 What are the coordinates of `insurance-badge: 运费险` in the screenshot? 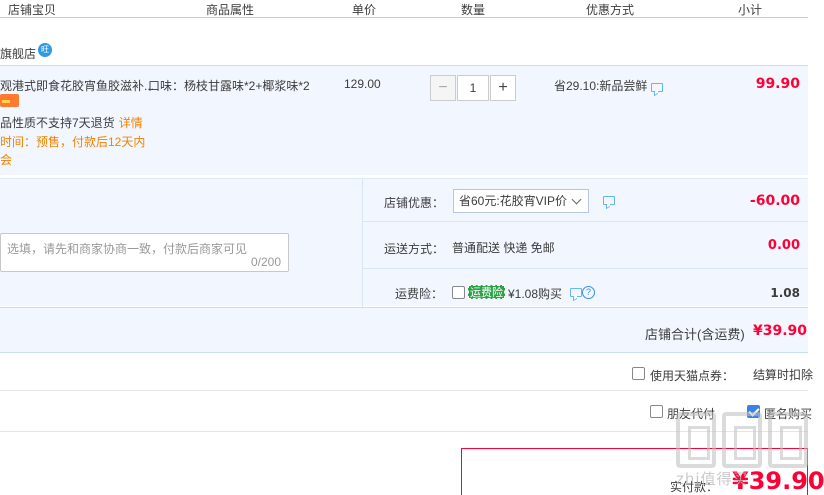 It's located at (486, 292).